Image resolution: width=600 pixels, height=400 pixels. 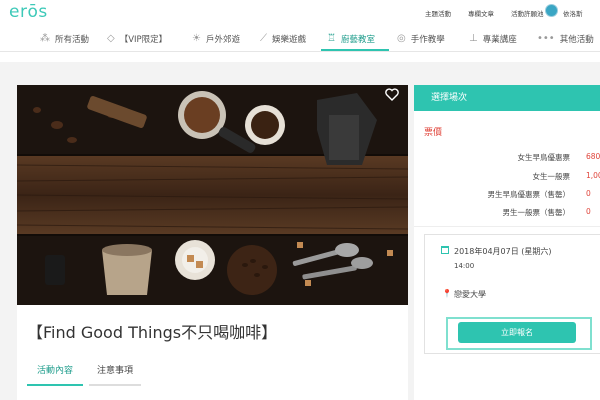 I want to click on tab-event-content: 活動內容, so click(x=55, y=375).